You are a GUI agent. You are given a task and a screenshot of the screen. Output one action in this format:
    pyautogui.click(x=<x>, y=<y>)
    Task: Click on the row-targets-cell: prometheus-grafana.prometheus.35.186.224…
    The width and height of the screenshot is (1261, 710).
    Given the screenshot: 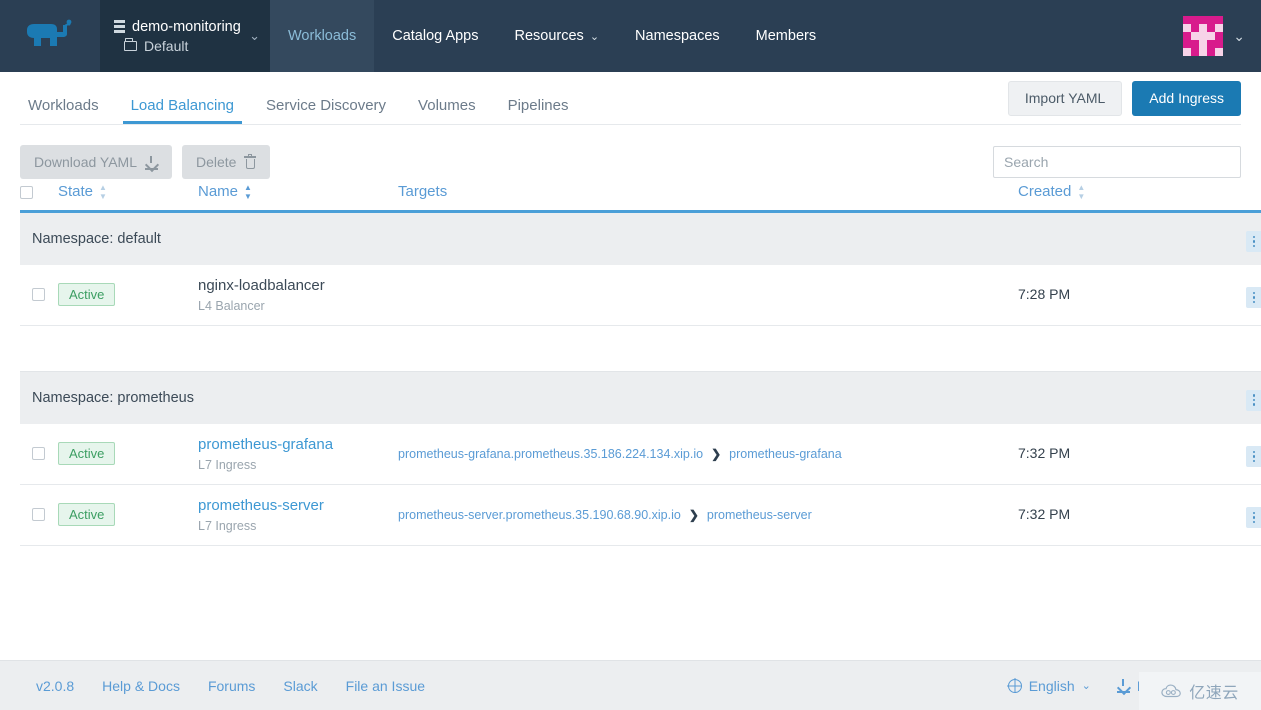 What is the action you would take?
    pyautogui.click(x=708, y=454)
    